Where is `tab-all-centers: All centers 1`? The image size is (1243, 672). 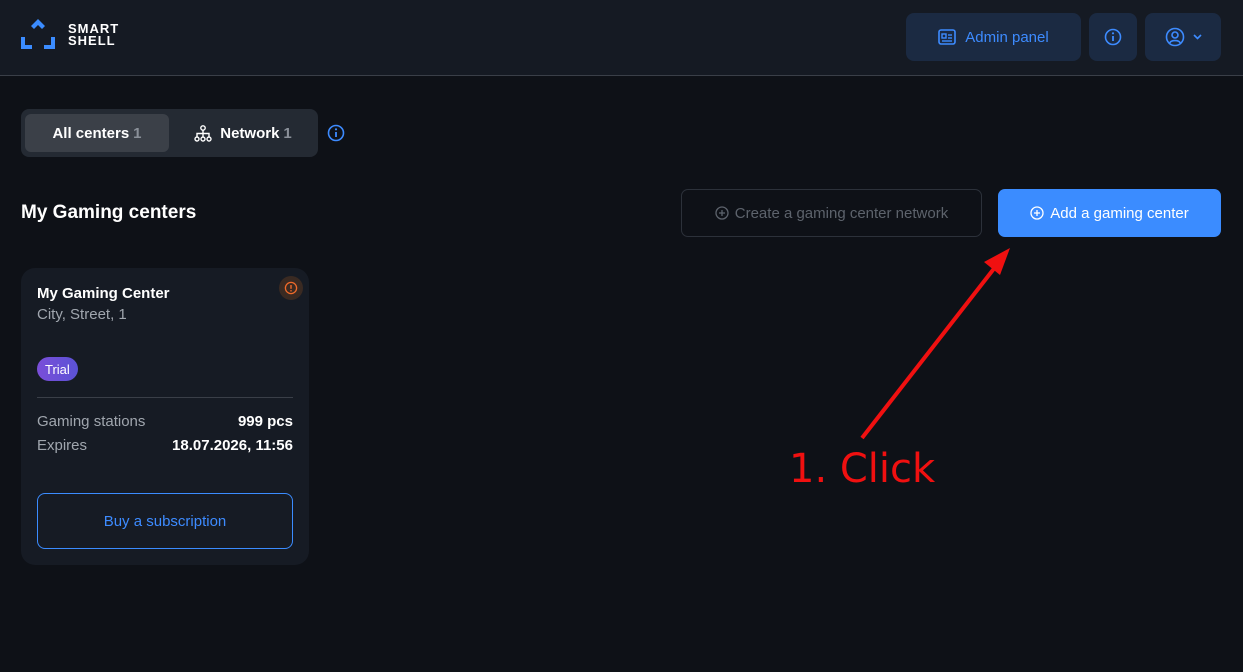 tab-all-centers: All centers 1 is located at coordinates (97, 133).